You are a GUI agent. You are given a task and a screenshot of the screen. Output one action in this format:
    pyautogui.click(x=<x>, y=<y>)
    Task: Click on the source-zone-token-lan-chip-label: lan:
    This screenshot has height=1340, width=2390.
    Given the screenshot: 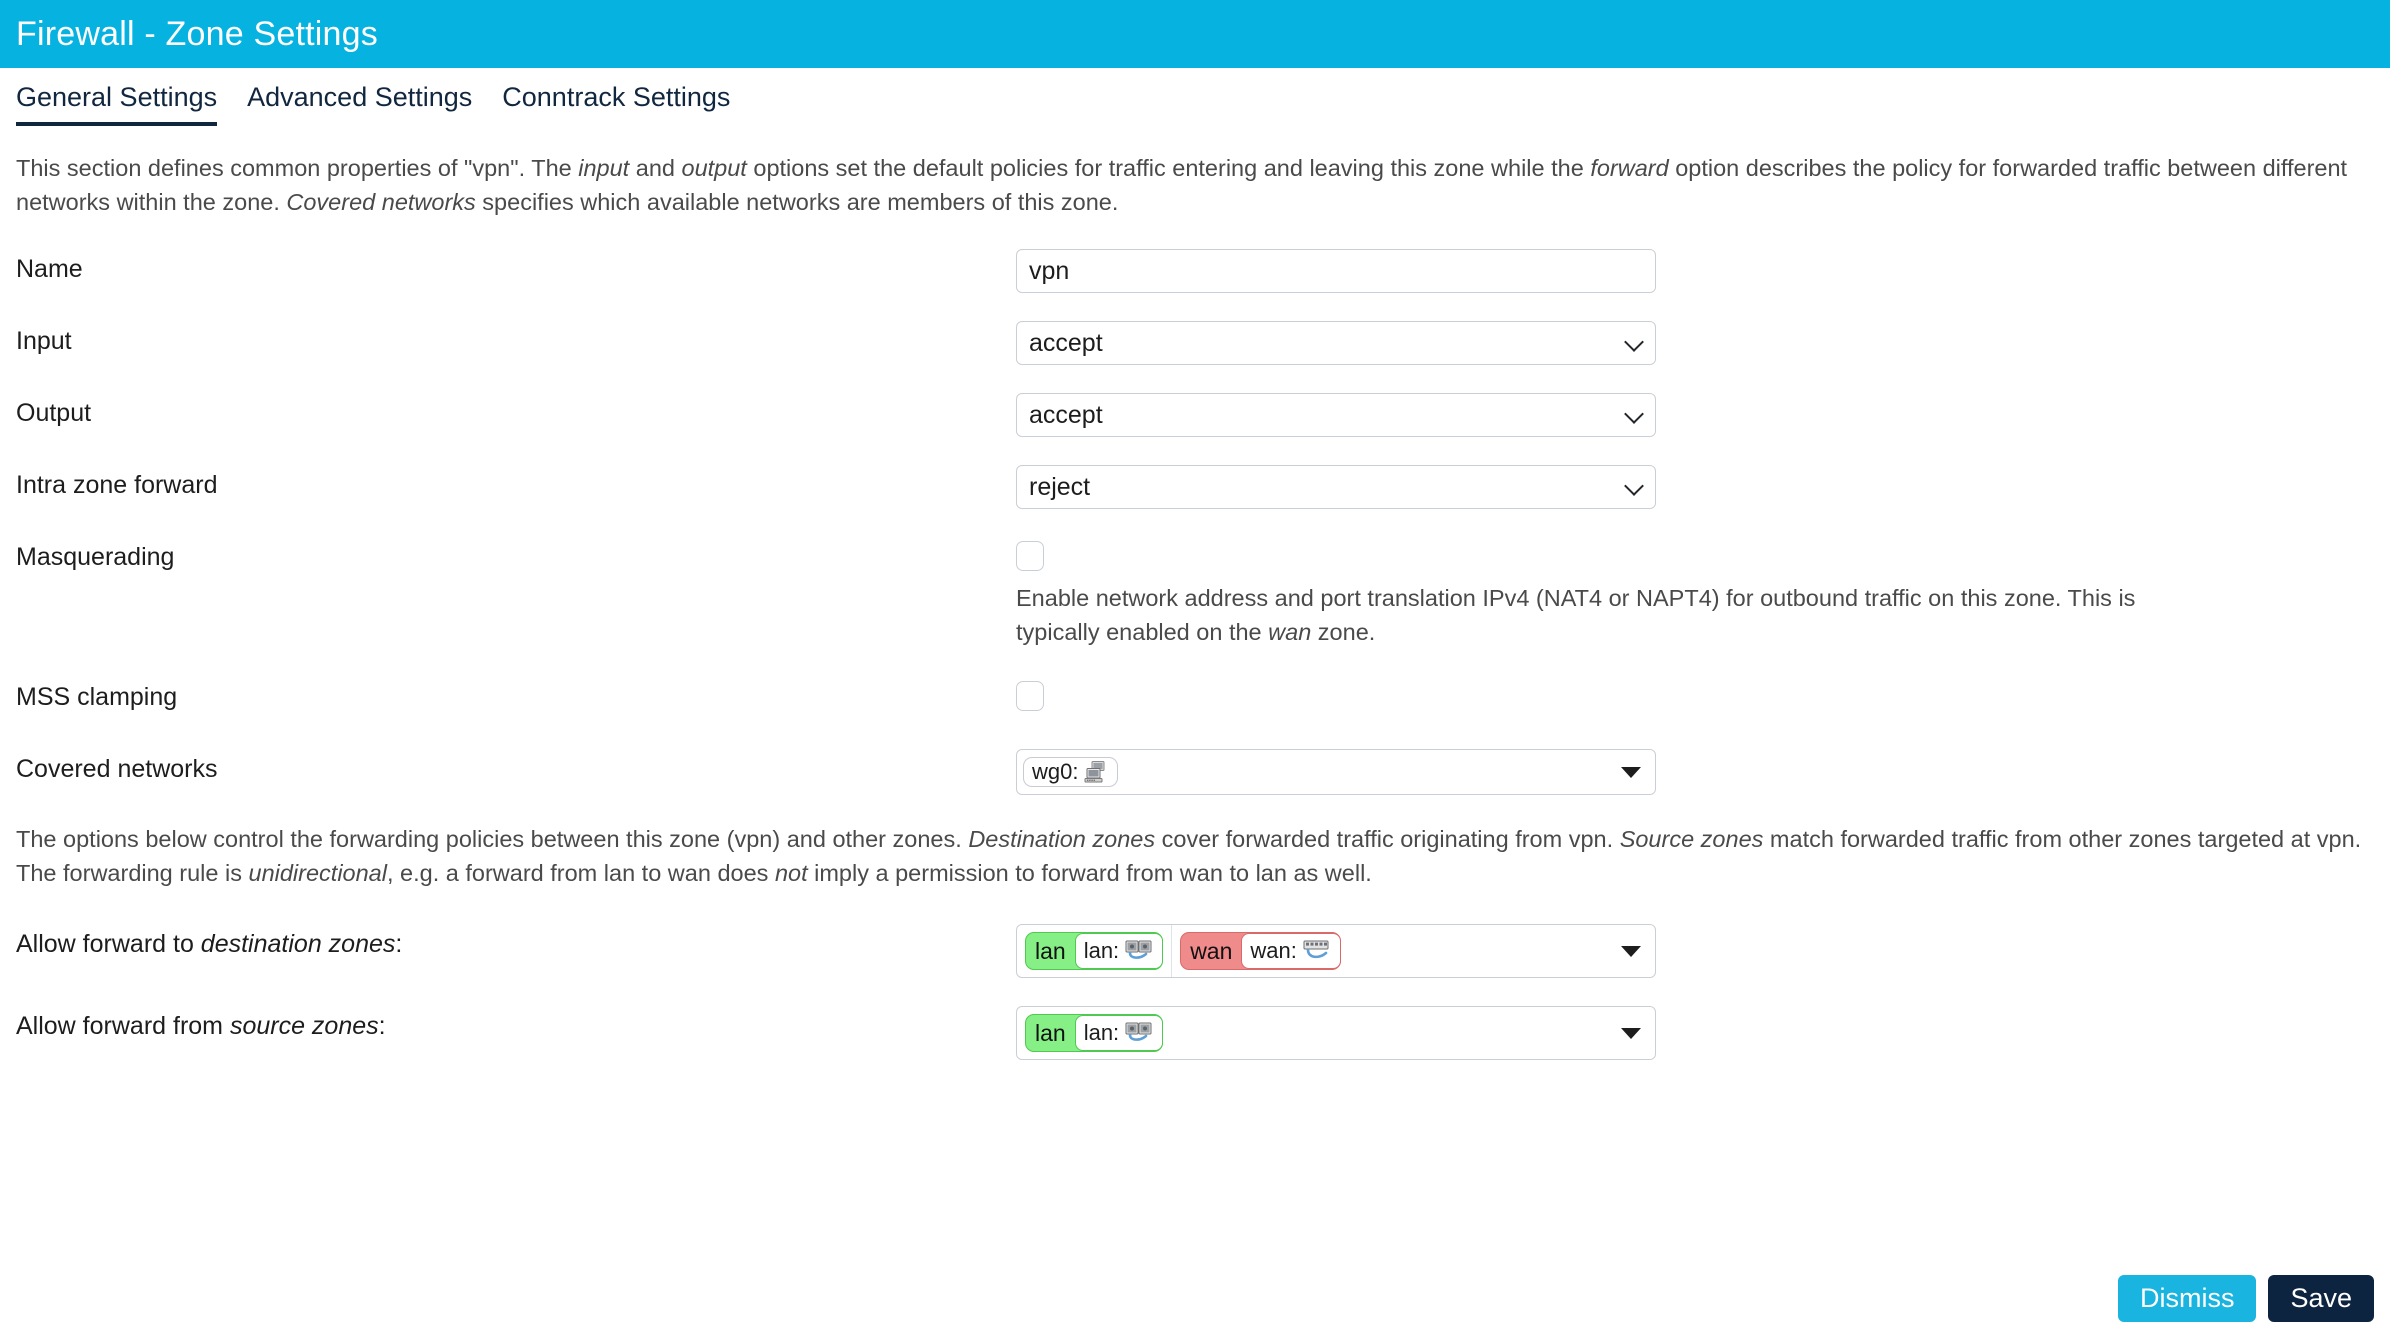 What is the action you would take?
    pyautogui.click(x=1101, y=1033)
    